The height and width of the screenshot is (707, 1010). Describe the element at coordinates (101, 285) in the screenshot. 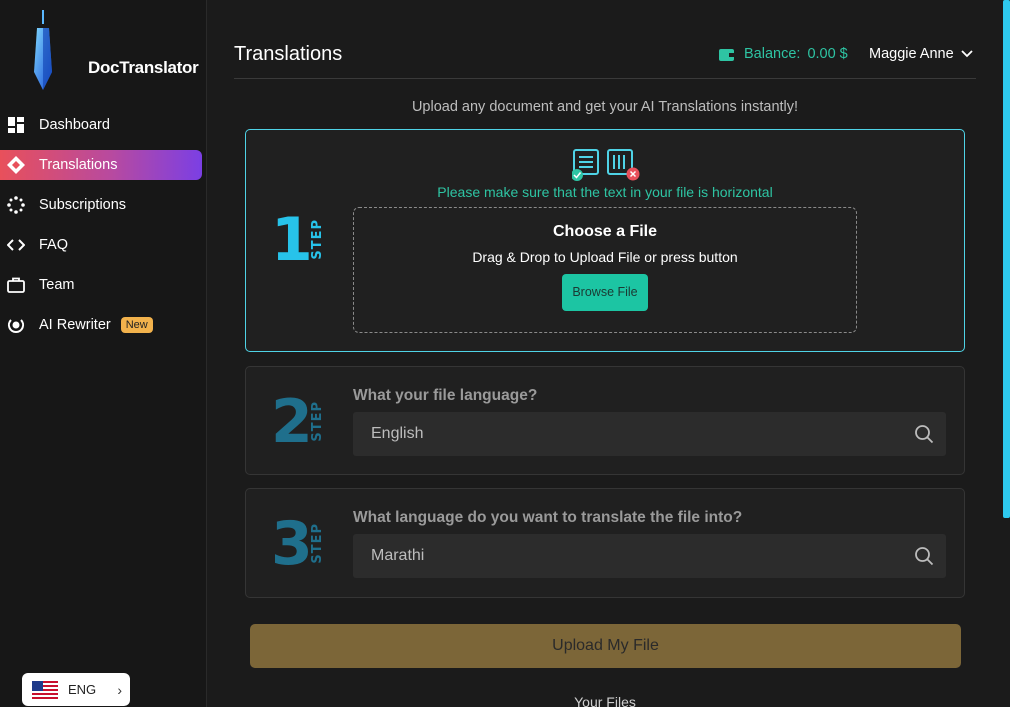

I see `sidebar-item-team: Team` at that location.